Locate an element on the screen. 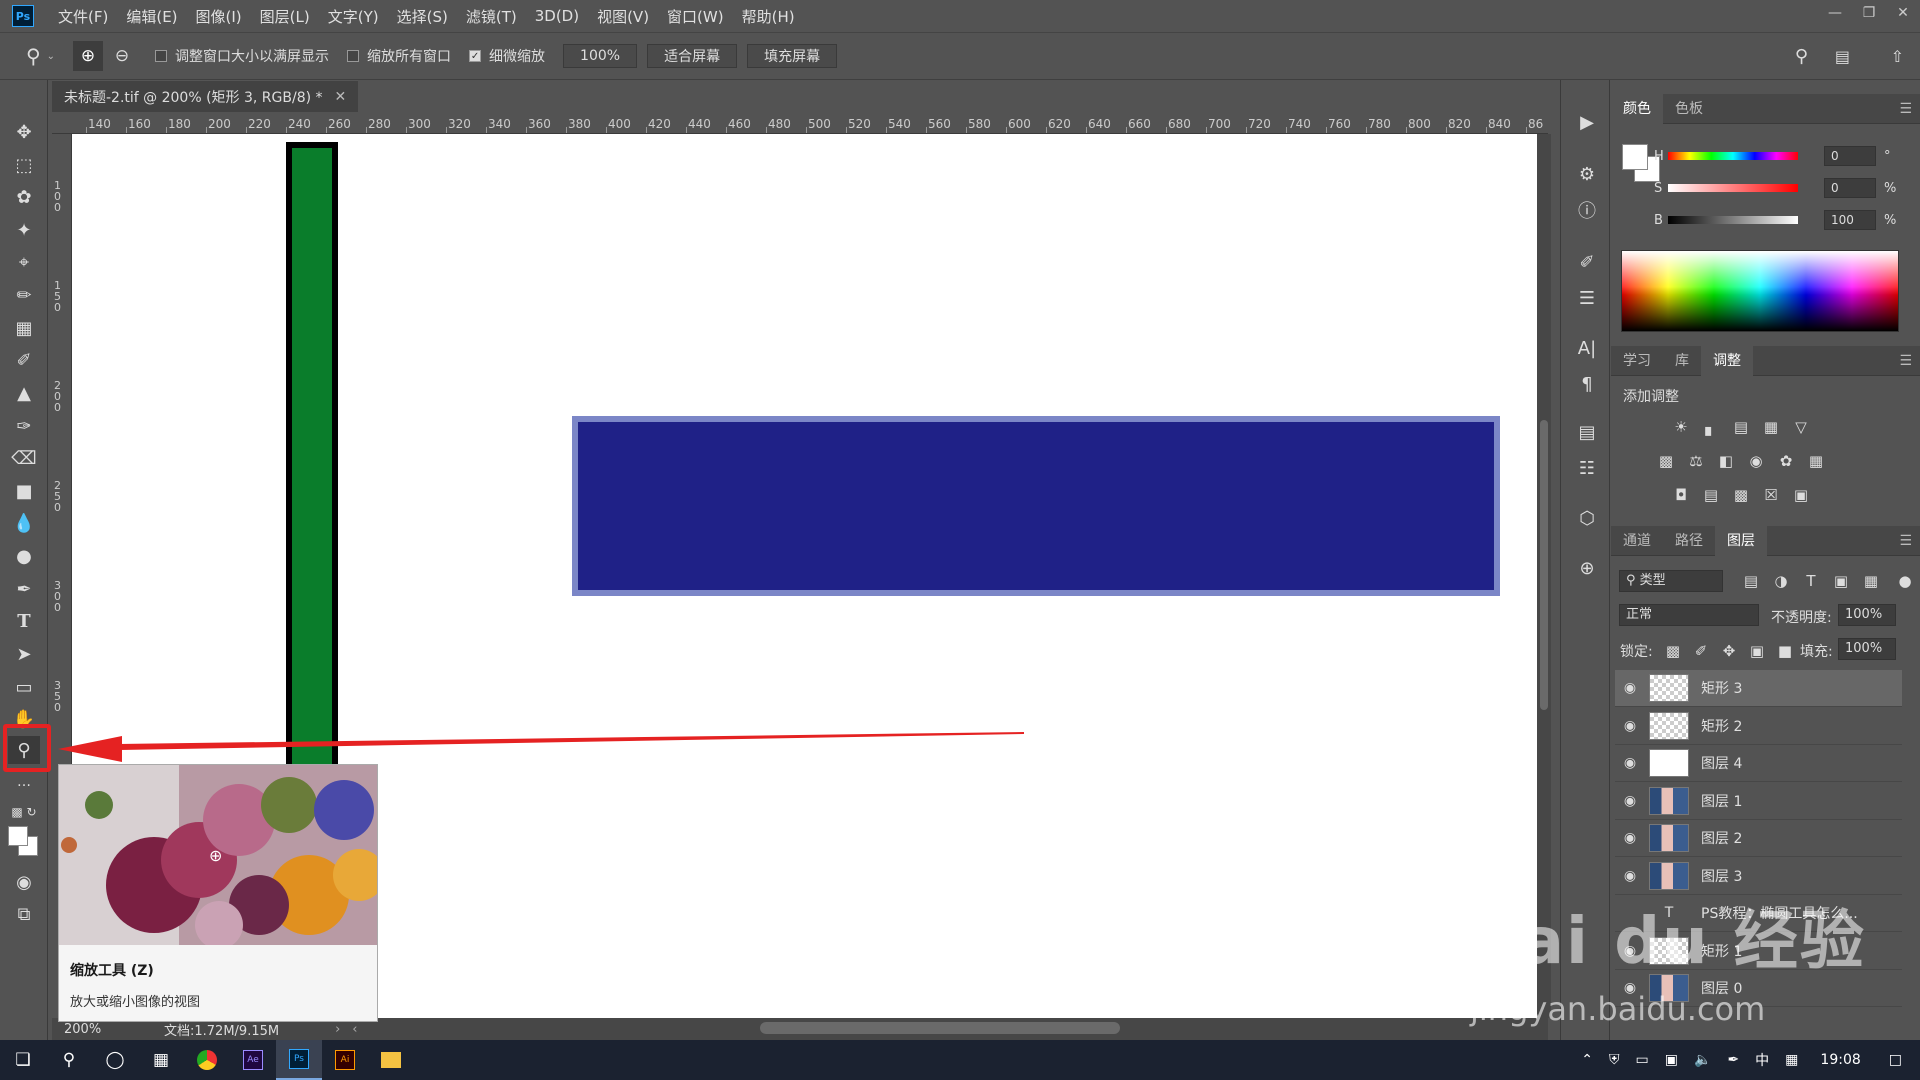  minimize-icon: — is located at coordinates (1835, 13).